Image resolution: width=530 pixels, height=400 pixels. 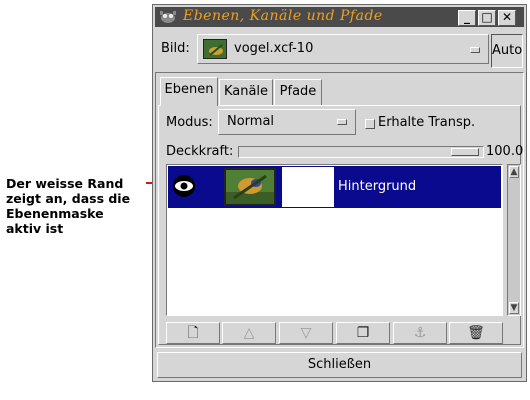 I want to click on title-bar: Ebenen, Kanäle und Pfade _ □ ✕, so click(x=339, y=17).